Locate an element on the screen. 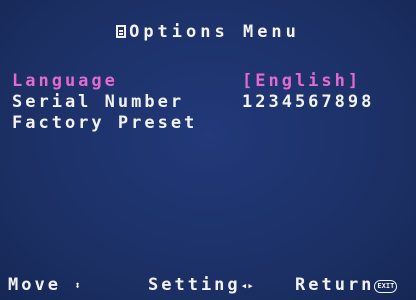 The width and height of the screenshot is (416, 300). up-down-arrow-icon: ⬍ is located at coordinates (77, 285).